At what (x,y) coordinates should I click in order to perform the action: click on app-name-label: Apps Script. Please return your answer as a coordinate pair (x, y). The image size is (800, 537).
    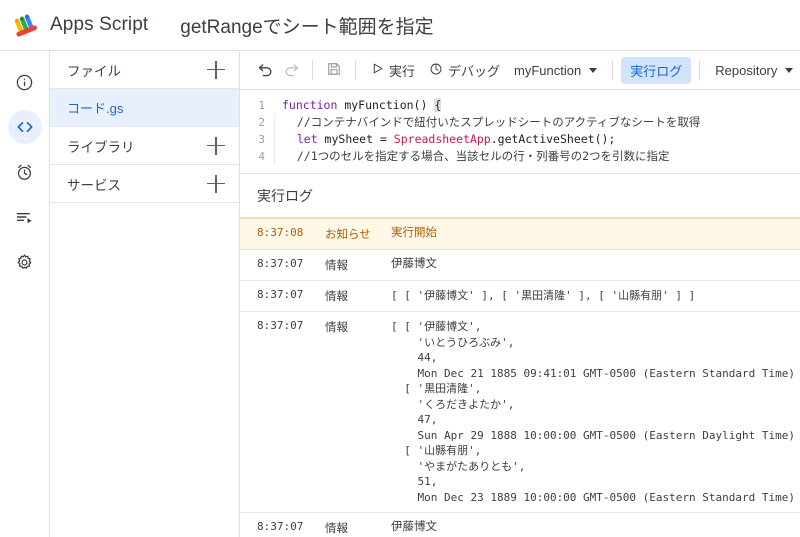
    Looking at the image, I should click on (99, 24).